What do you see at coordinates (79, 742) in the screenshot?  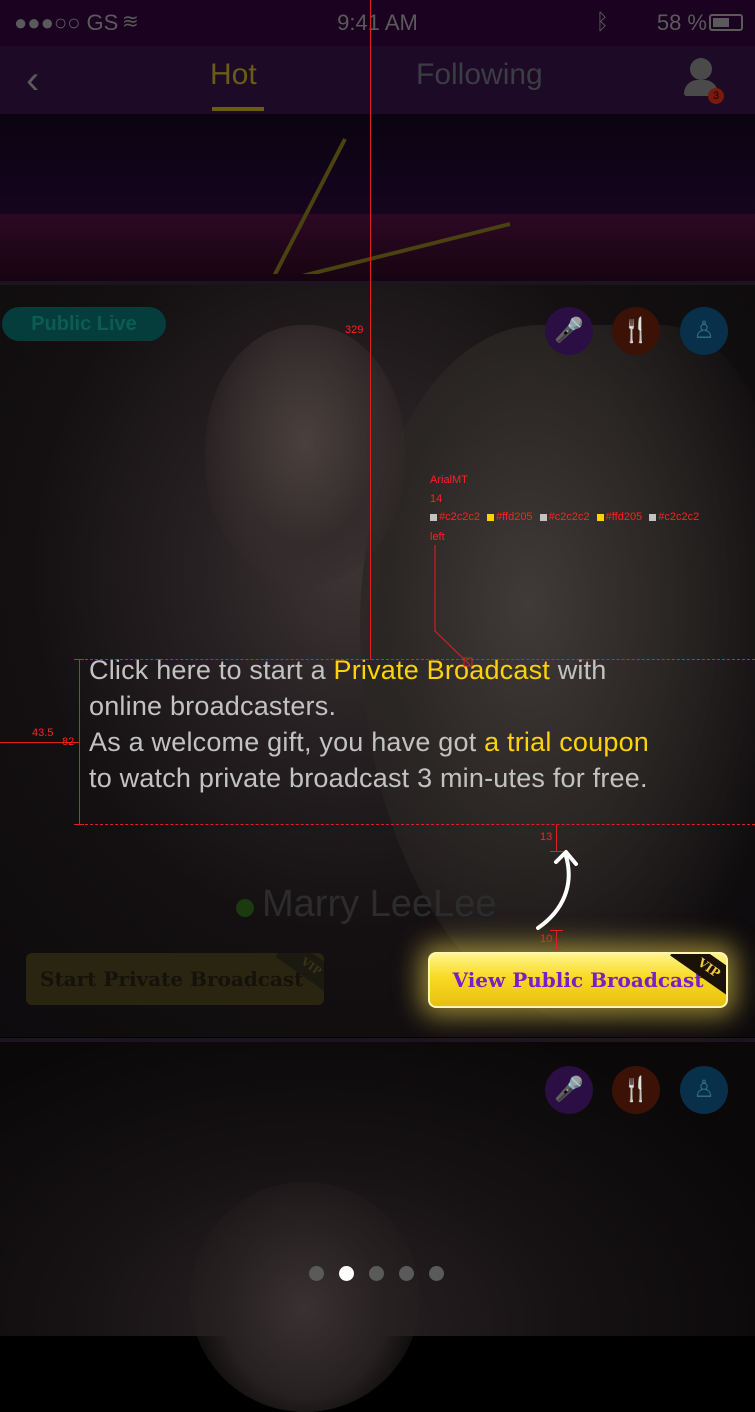 I see `spec-height-line` at bounding box center [79, 742].